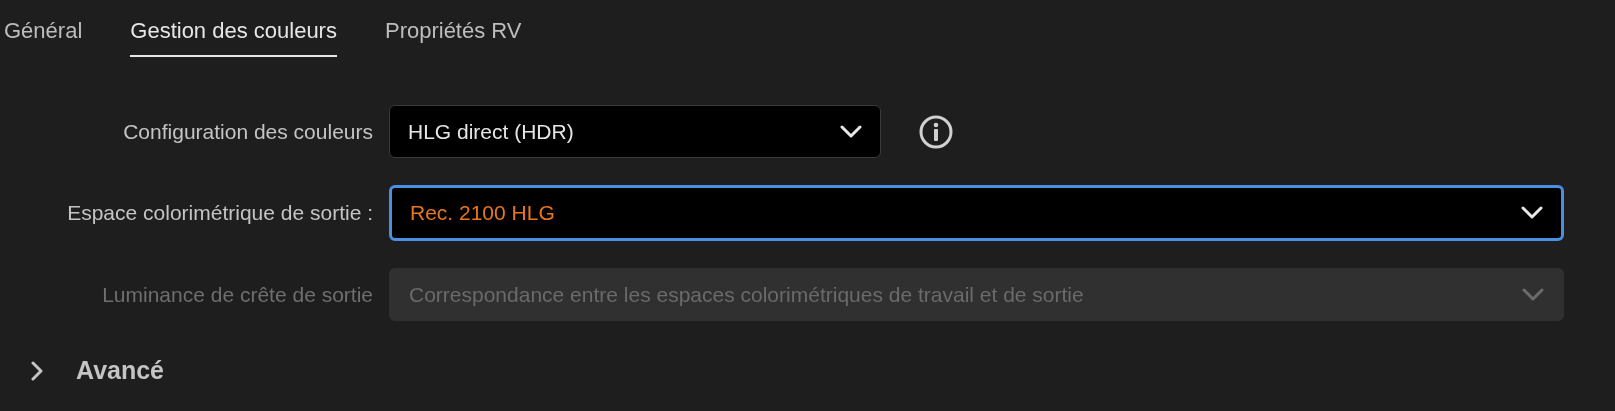 This screenshot has height=411, width=1615. I want to click on dropdown-value: HLG direct (HDR), so click(491, 131).